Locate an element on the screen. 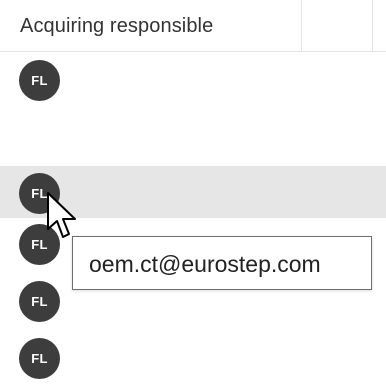 Image resolution: width=386 pixels, height=388 pixels. avatar-tooltip: oem.ct@eurostep.com is located at coordinates (222, 263).